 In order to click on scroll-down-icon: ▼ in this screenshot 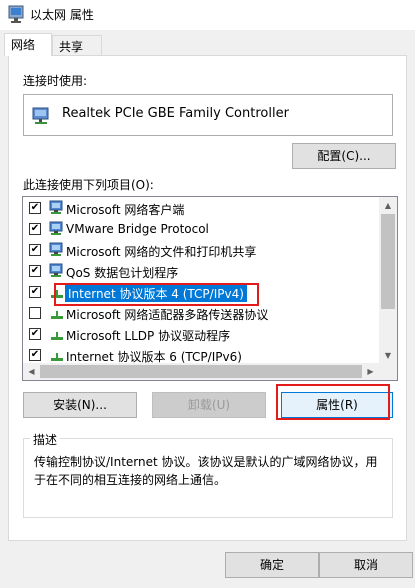, I will do `click(388, 355)`.